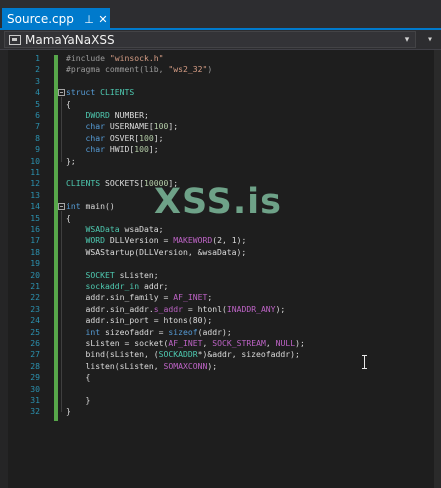  Describe the element at coordinates (215, 172) in the screenshot. I see `code-line: 11` at that location.